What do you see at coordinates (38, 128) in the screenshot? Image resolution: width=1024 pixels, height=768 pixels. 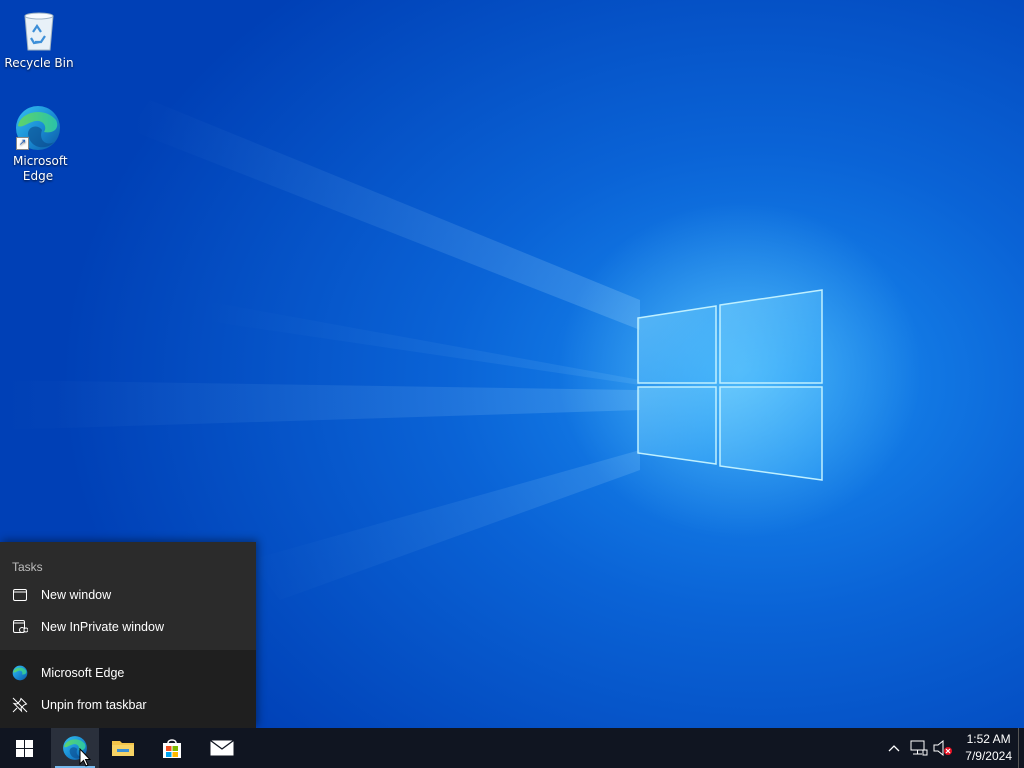 I see `edge-icon: ↗` at bounding box center [38, 128].